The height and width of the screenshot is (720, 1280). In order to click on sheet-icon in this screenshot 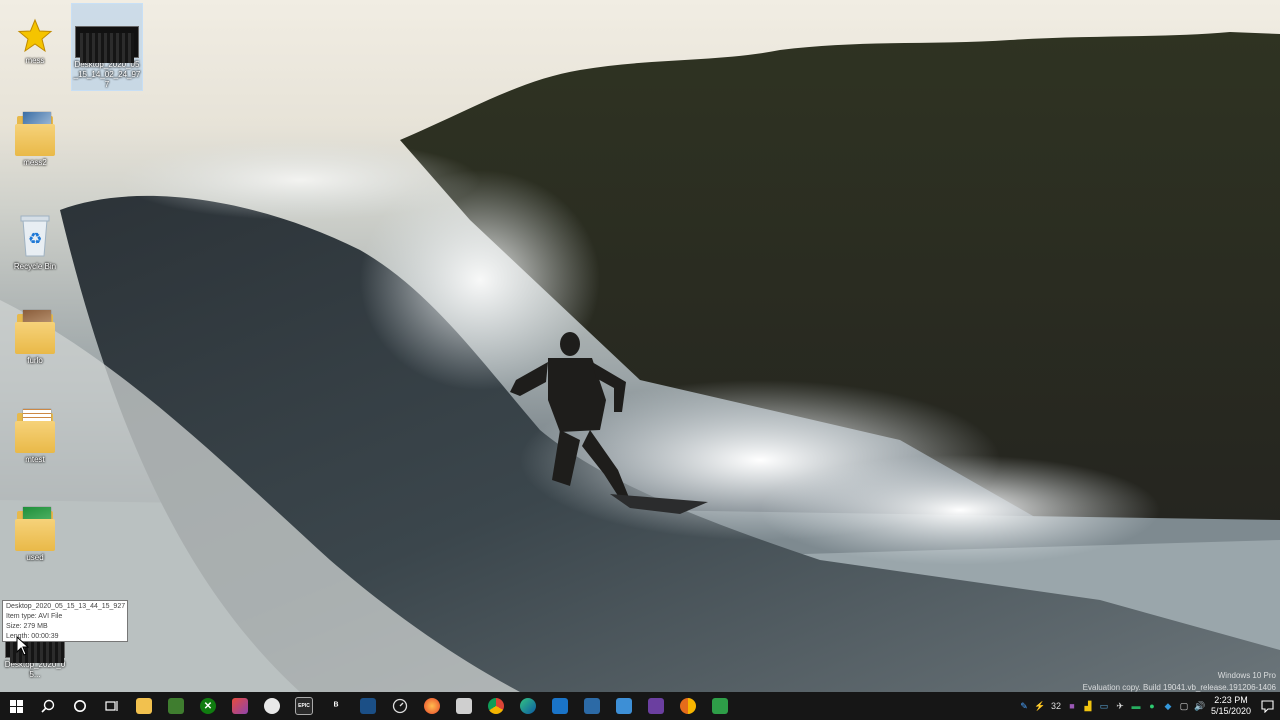, I will do `click(720, 706)`.